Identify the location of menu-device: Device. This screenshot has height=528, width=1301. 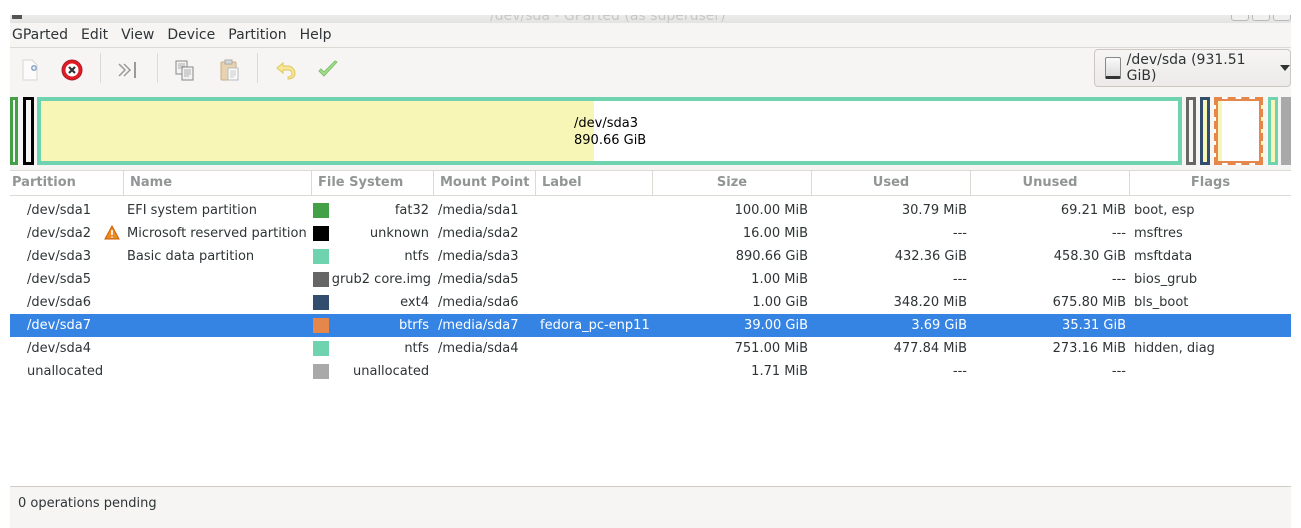
(194, 35).